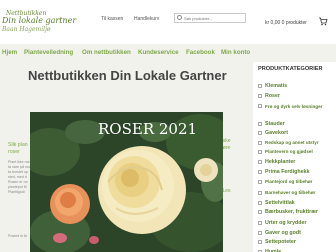 Image resolution: width=336 pixels, height=252 pixels. What do you see at coordinates (18, 236) in the screenshot?
I see `post-meta: Posted in Ar` at bounding box center [18, 236].